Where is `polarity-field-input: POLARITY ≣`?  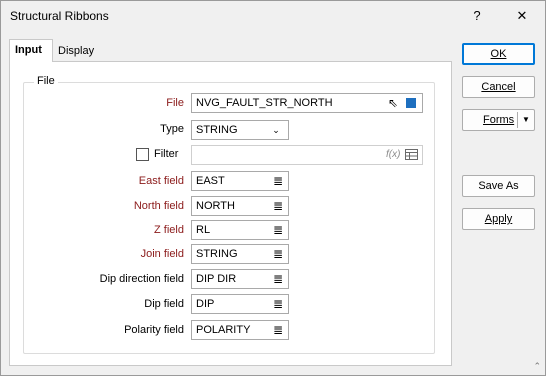
polarity-field-input: POLARITY ≣ is located at coordinates (240, 330).